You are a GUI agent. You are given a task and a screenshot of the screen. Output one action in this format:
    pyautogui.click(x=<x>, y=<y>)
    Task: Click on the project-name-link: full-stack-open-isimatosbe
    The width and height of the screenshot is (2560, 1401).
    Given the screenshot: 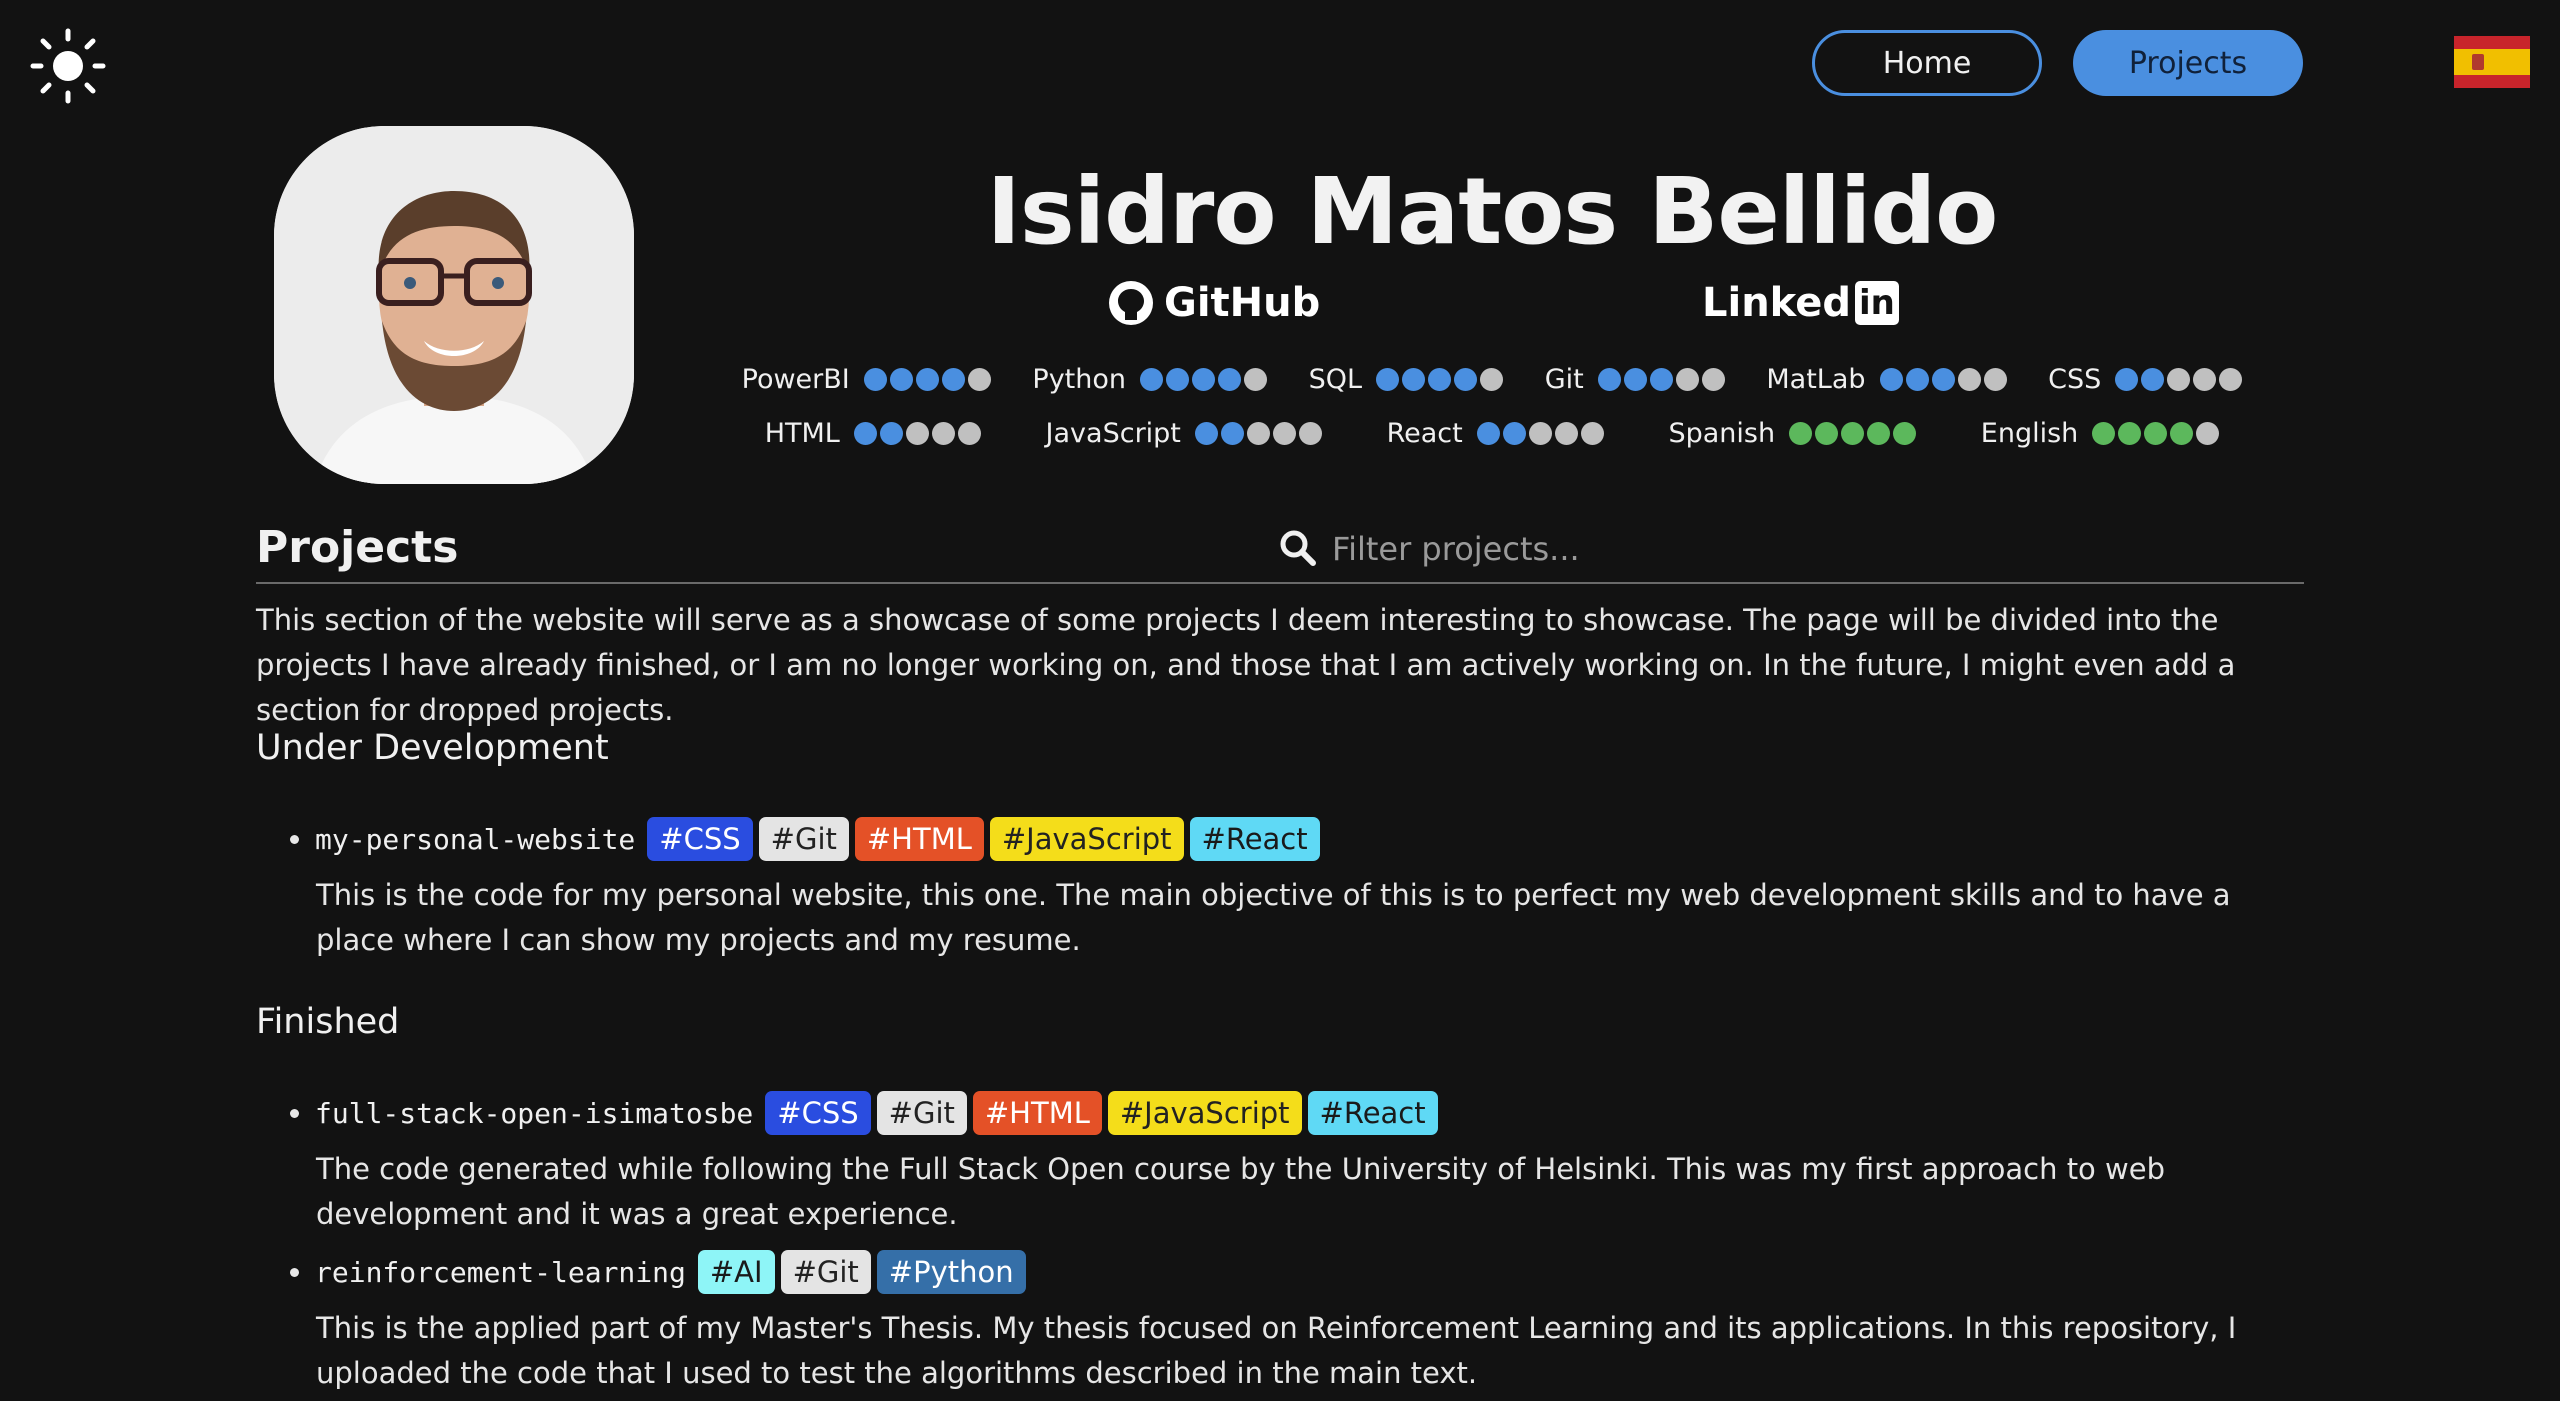 What is the action you would take?
    pyautogui.click(x=534, y=1113)
    